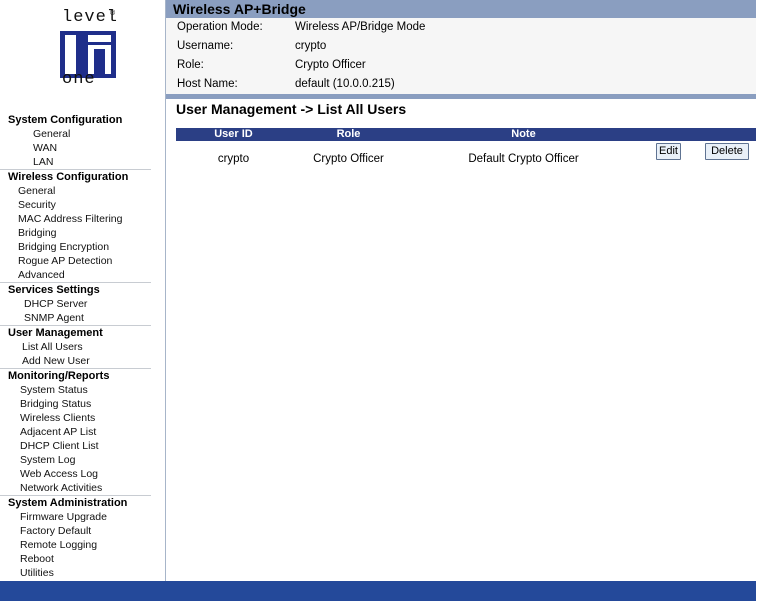  What do you see at coordinates (523, 134) in the screenshot?
I see `column-header-note: Note` at bounding box center [523, 134].